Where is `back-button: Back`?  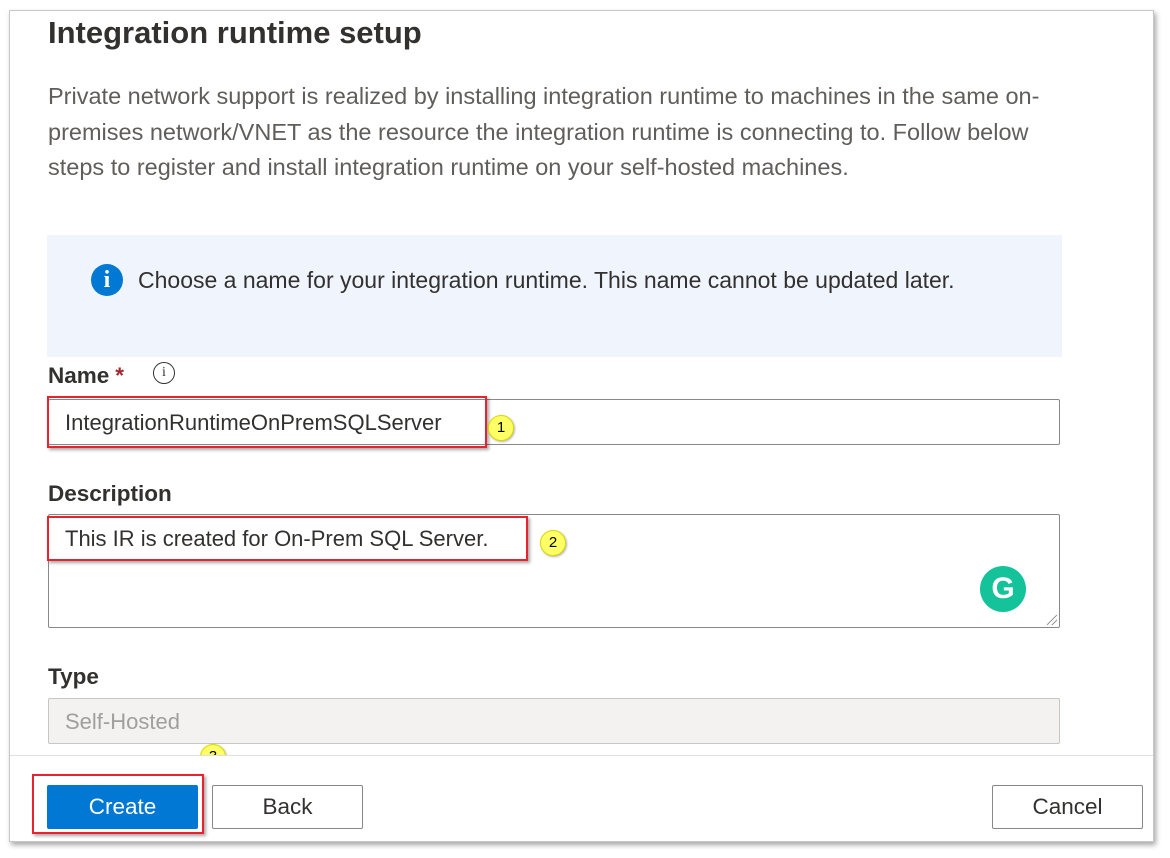
back-button: Back is located at coordinates (287, 807).